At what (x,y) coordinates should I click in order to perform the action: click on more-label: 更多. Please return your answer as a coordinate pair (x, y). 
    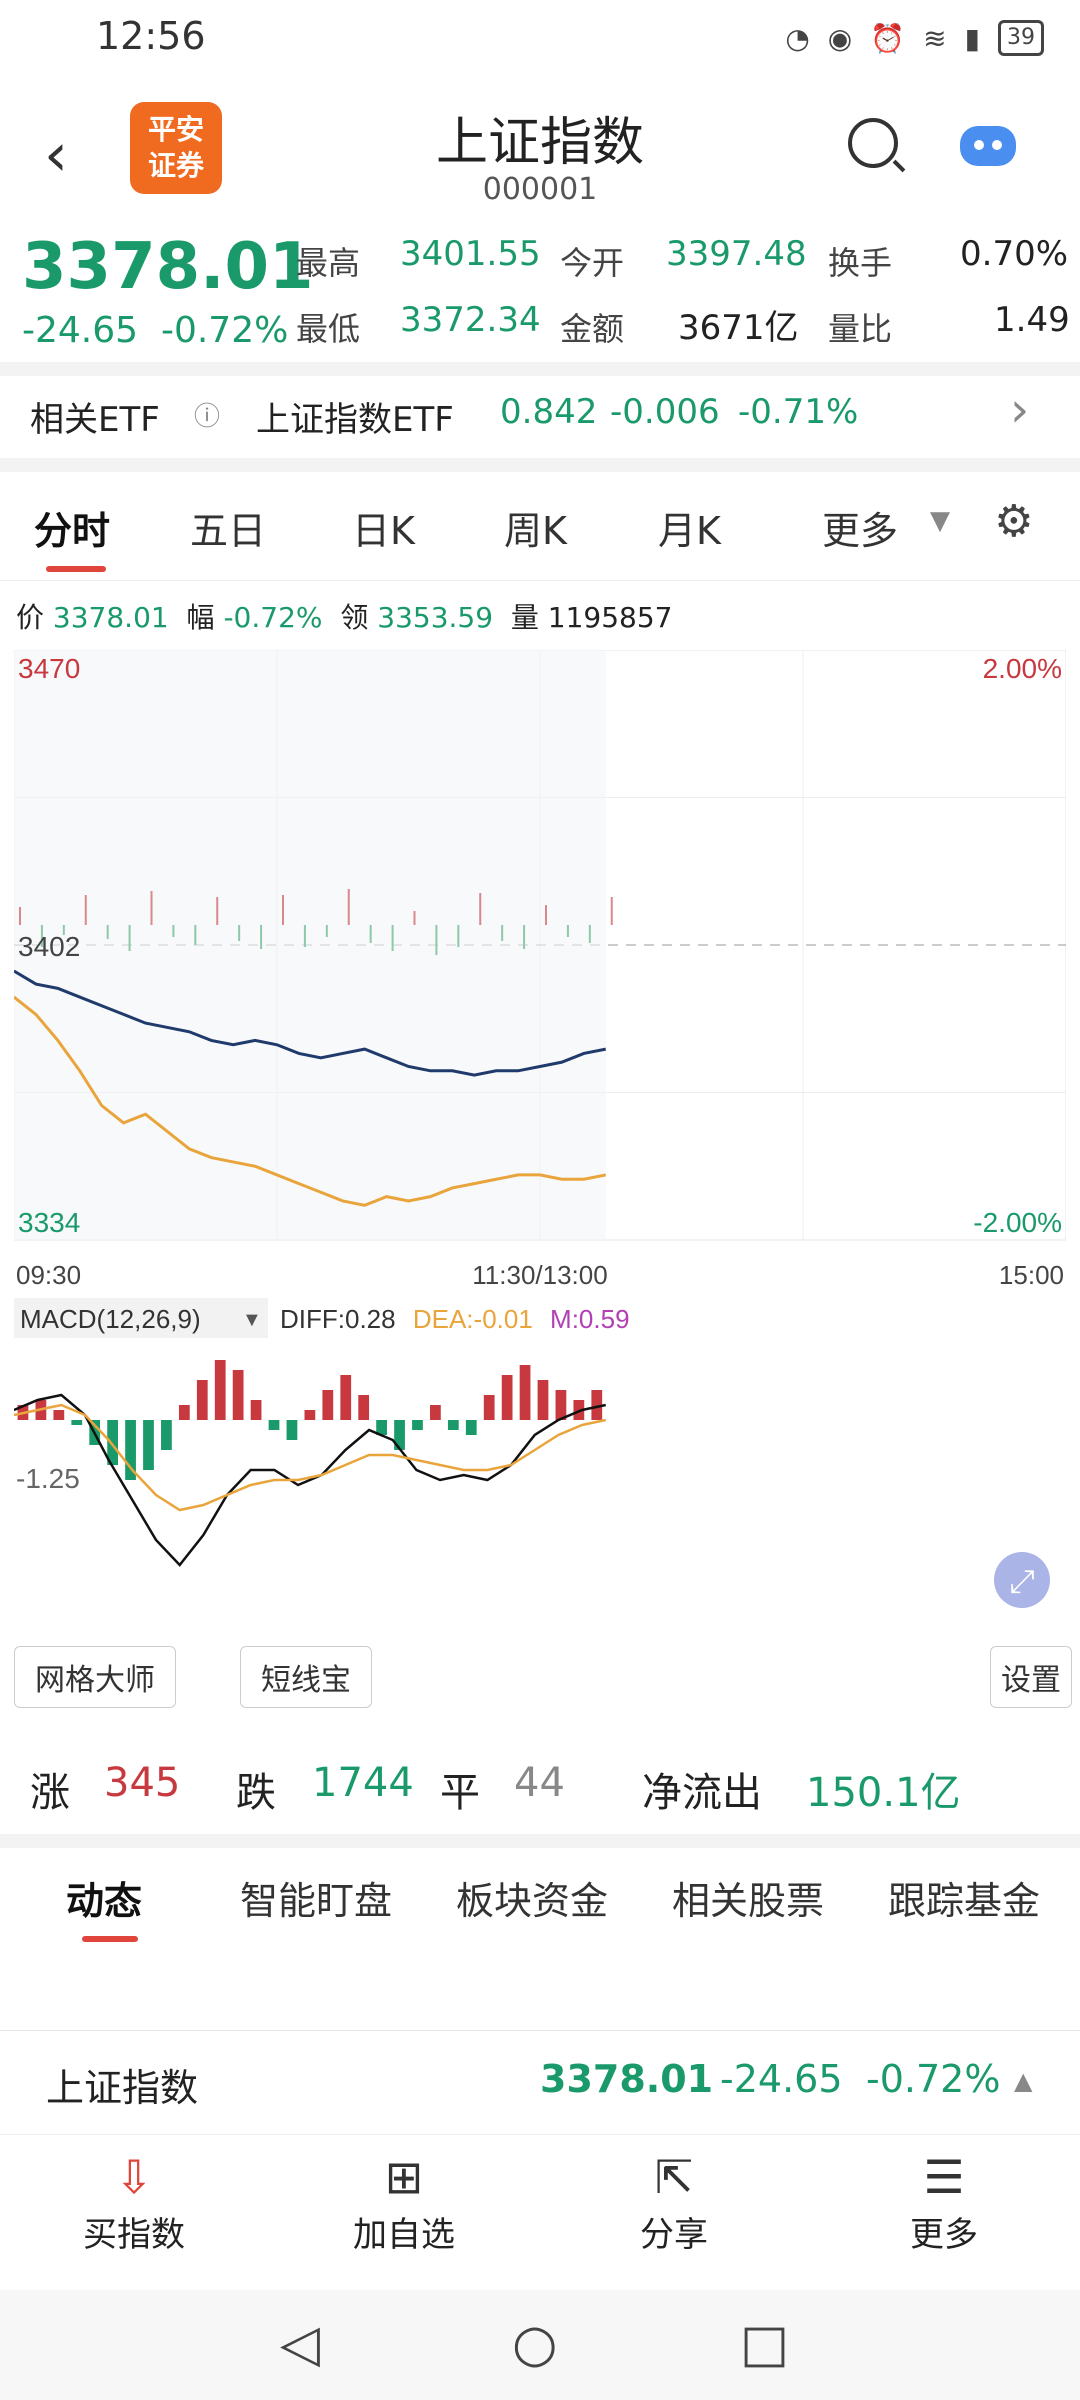
    Looking at the image, I should click on (944, 2235).